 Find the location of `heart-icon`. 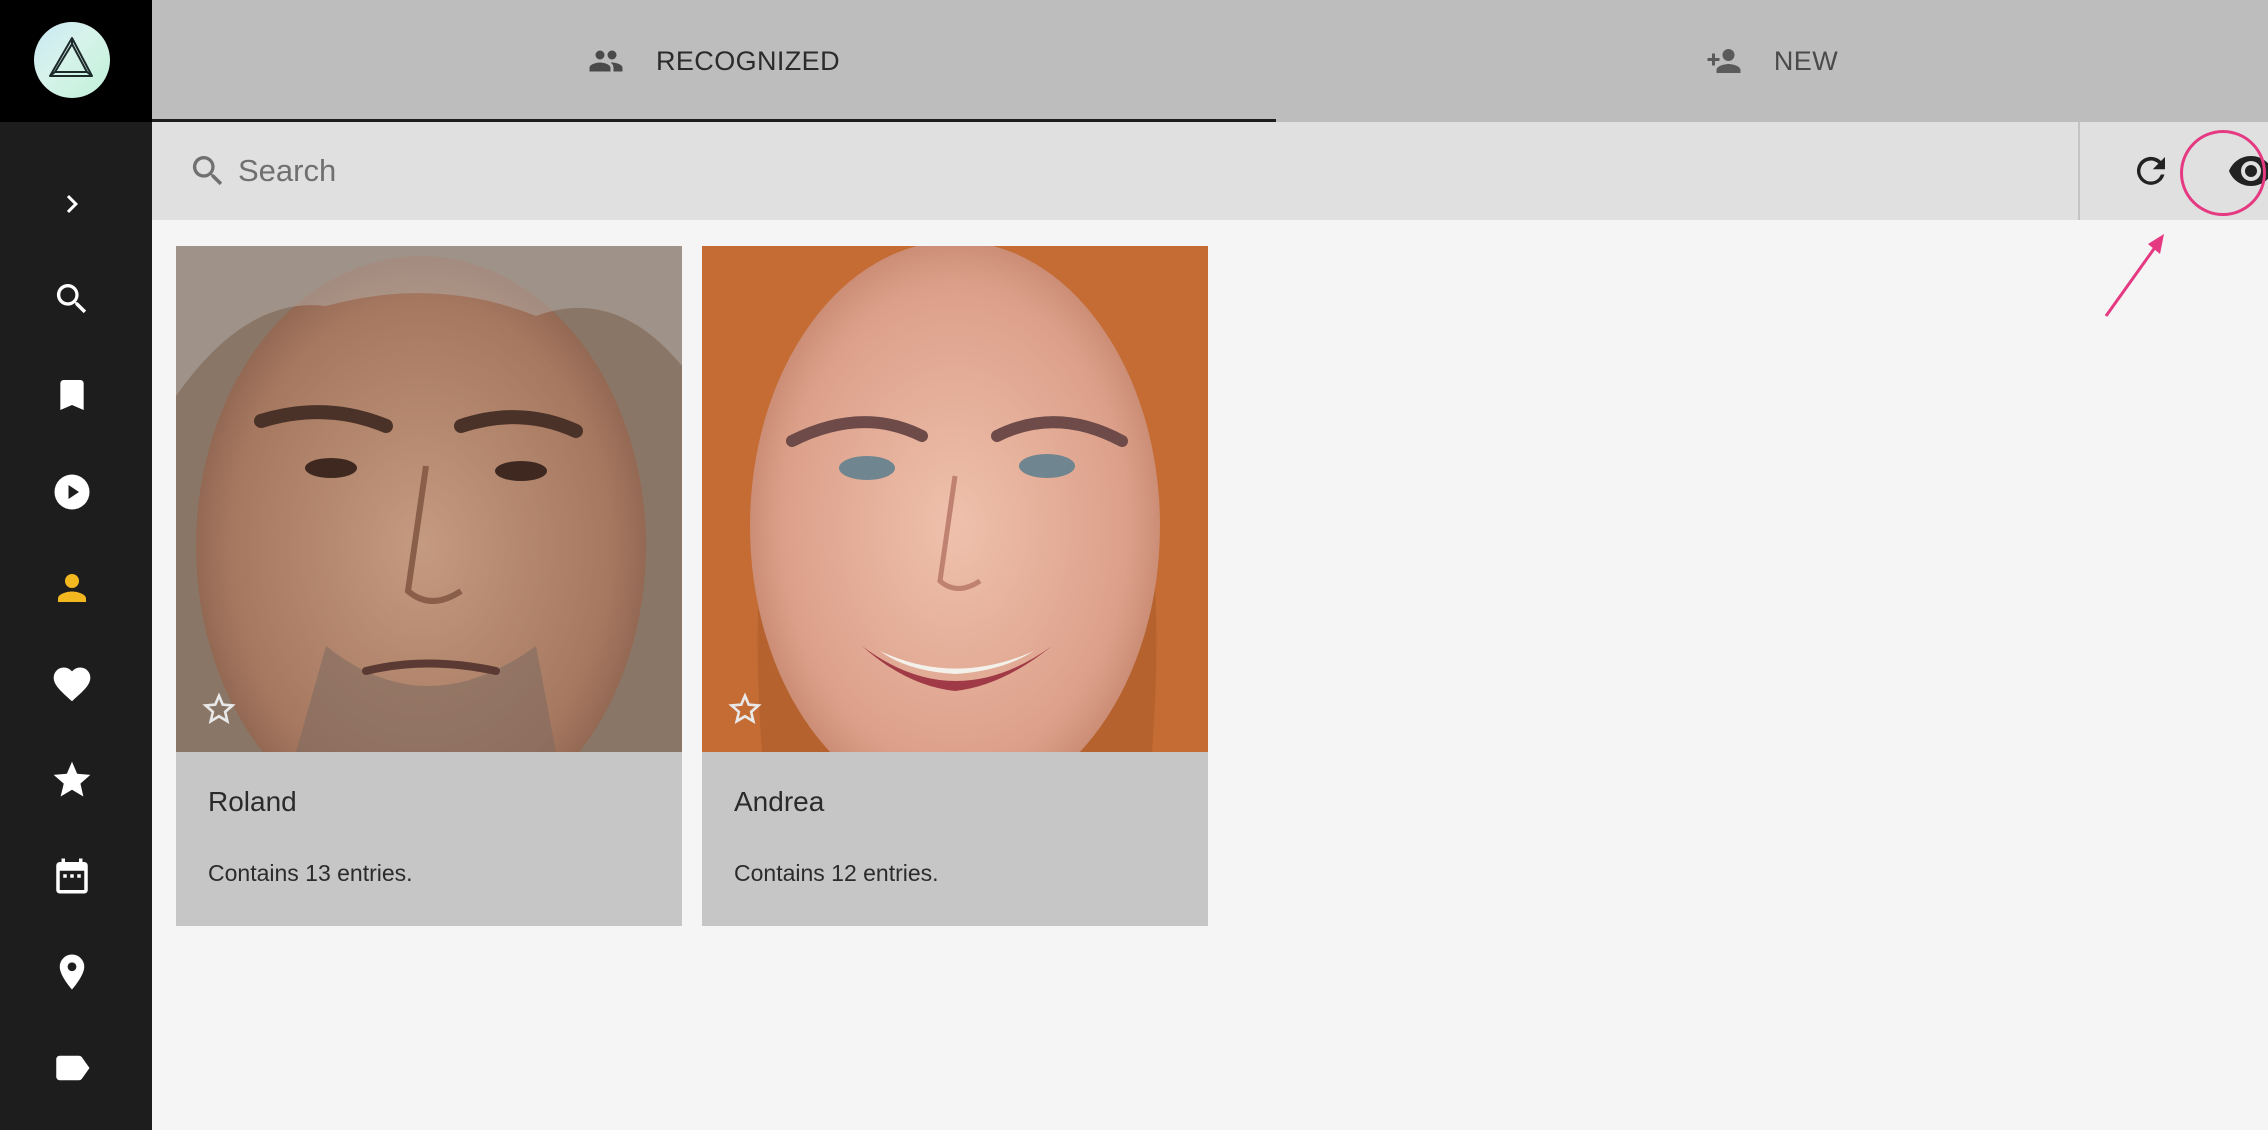

heart-icon is located at coordinates (72, 684).